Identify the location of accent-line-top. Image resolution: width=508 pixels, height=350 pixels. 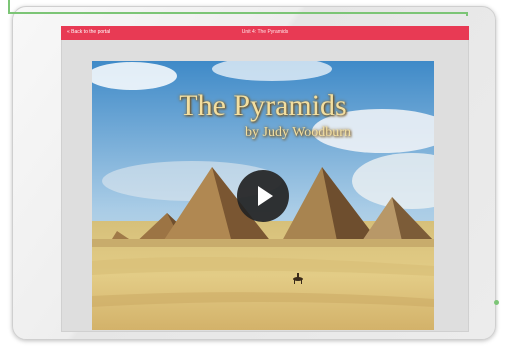
(238, 13).